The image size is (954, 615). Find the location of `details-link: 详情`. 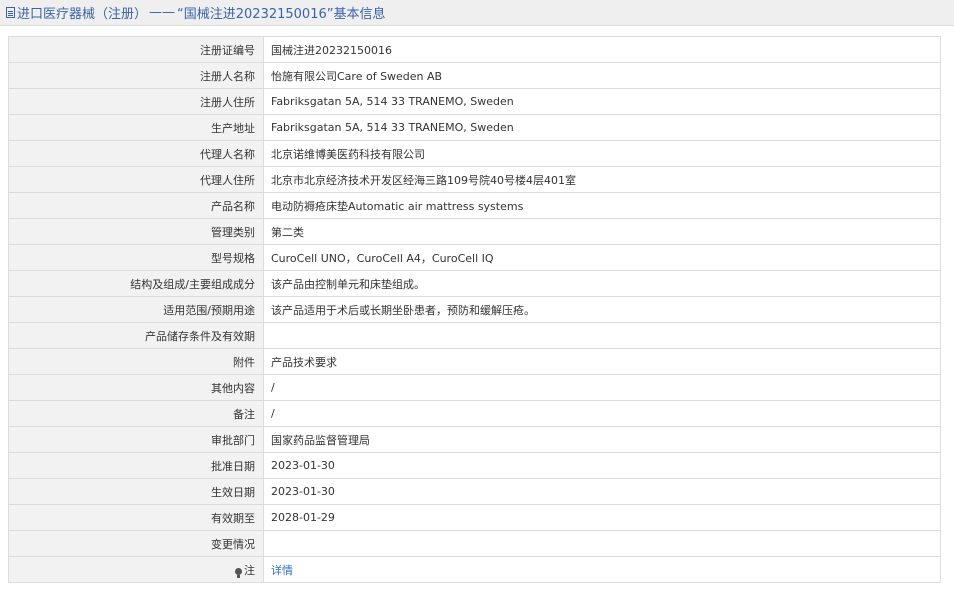

details-link: 详情 is located at coordinates (282, 570).